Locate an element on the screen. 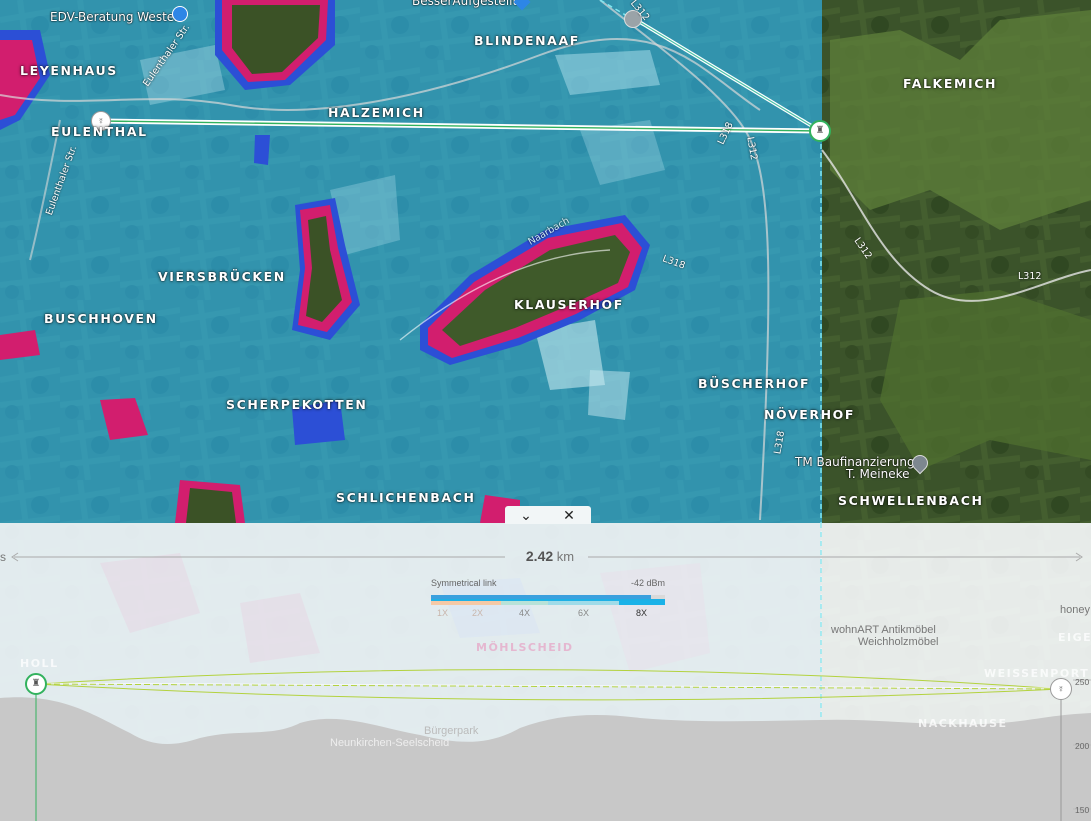  place-label: VIERSBRÜCKEN is located at coordinates (222, 276).